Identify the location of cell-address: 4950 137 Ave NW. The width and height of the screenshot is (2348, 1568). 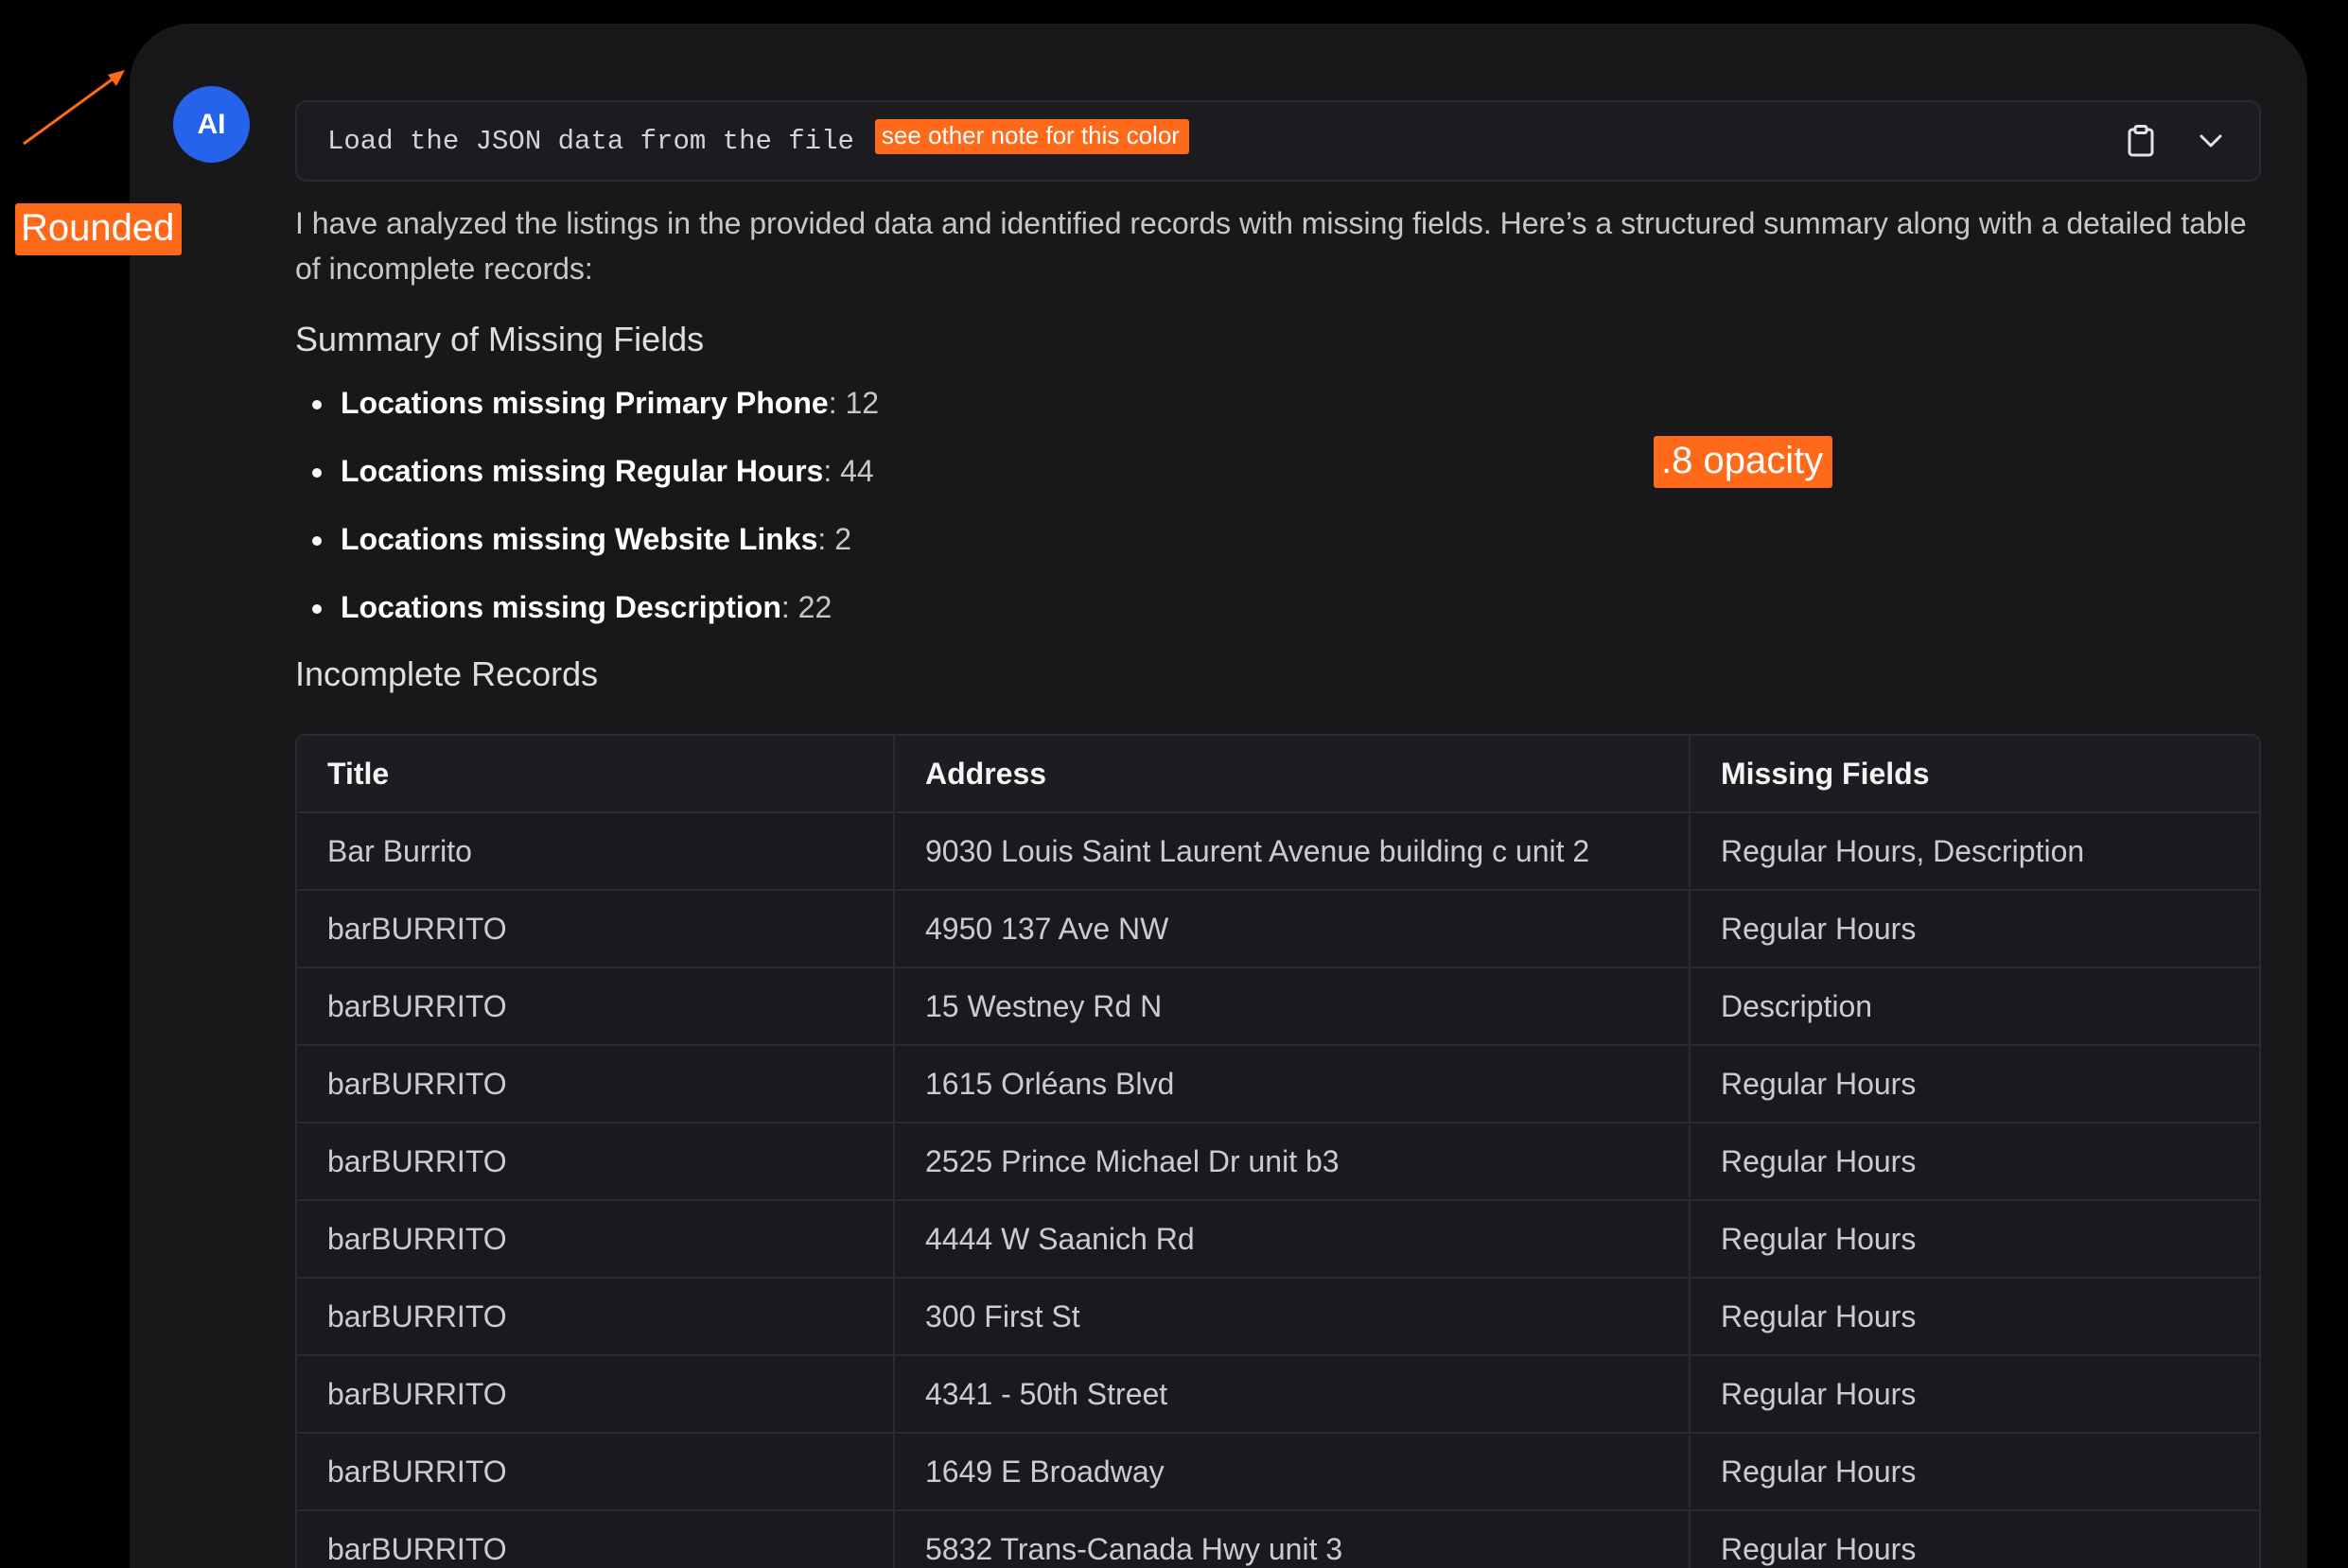
(1293, 929).